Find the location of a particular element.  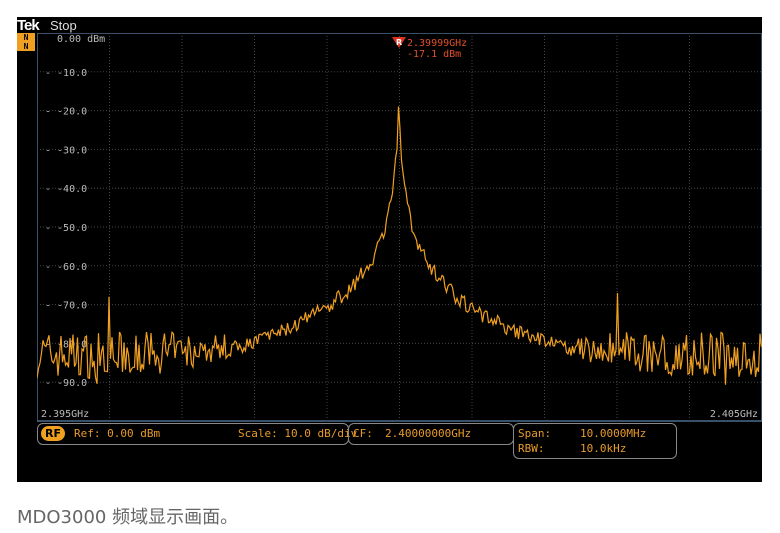

center-frequency-readout: CF: 2.40000000GHz is located at coordinates (431, 434).